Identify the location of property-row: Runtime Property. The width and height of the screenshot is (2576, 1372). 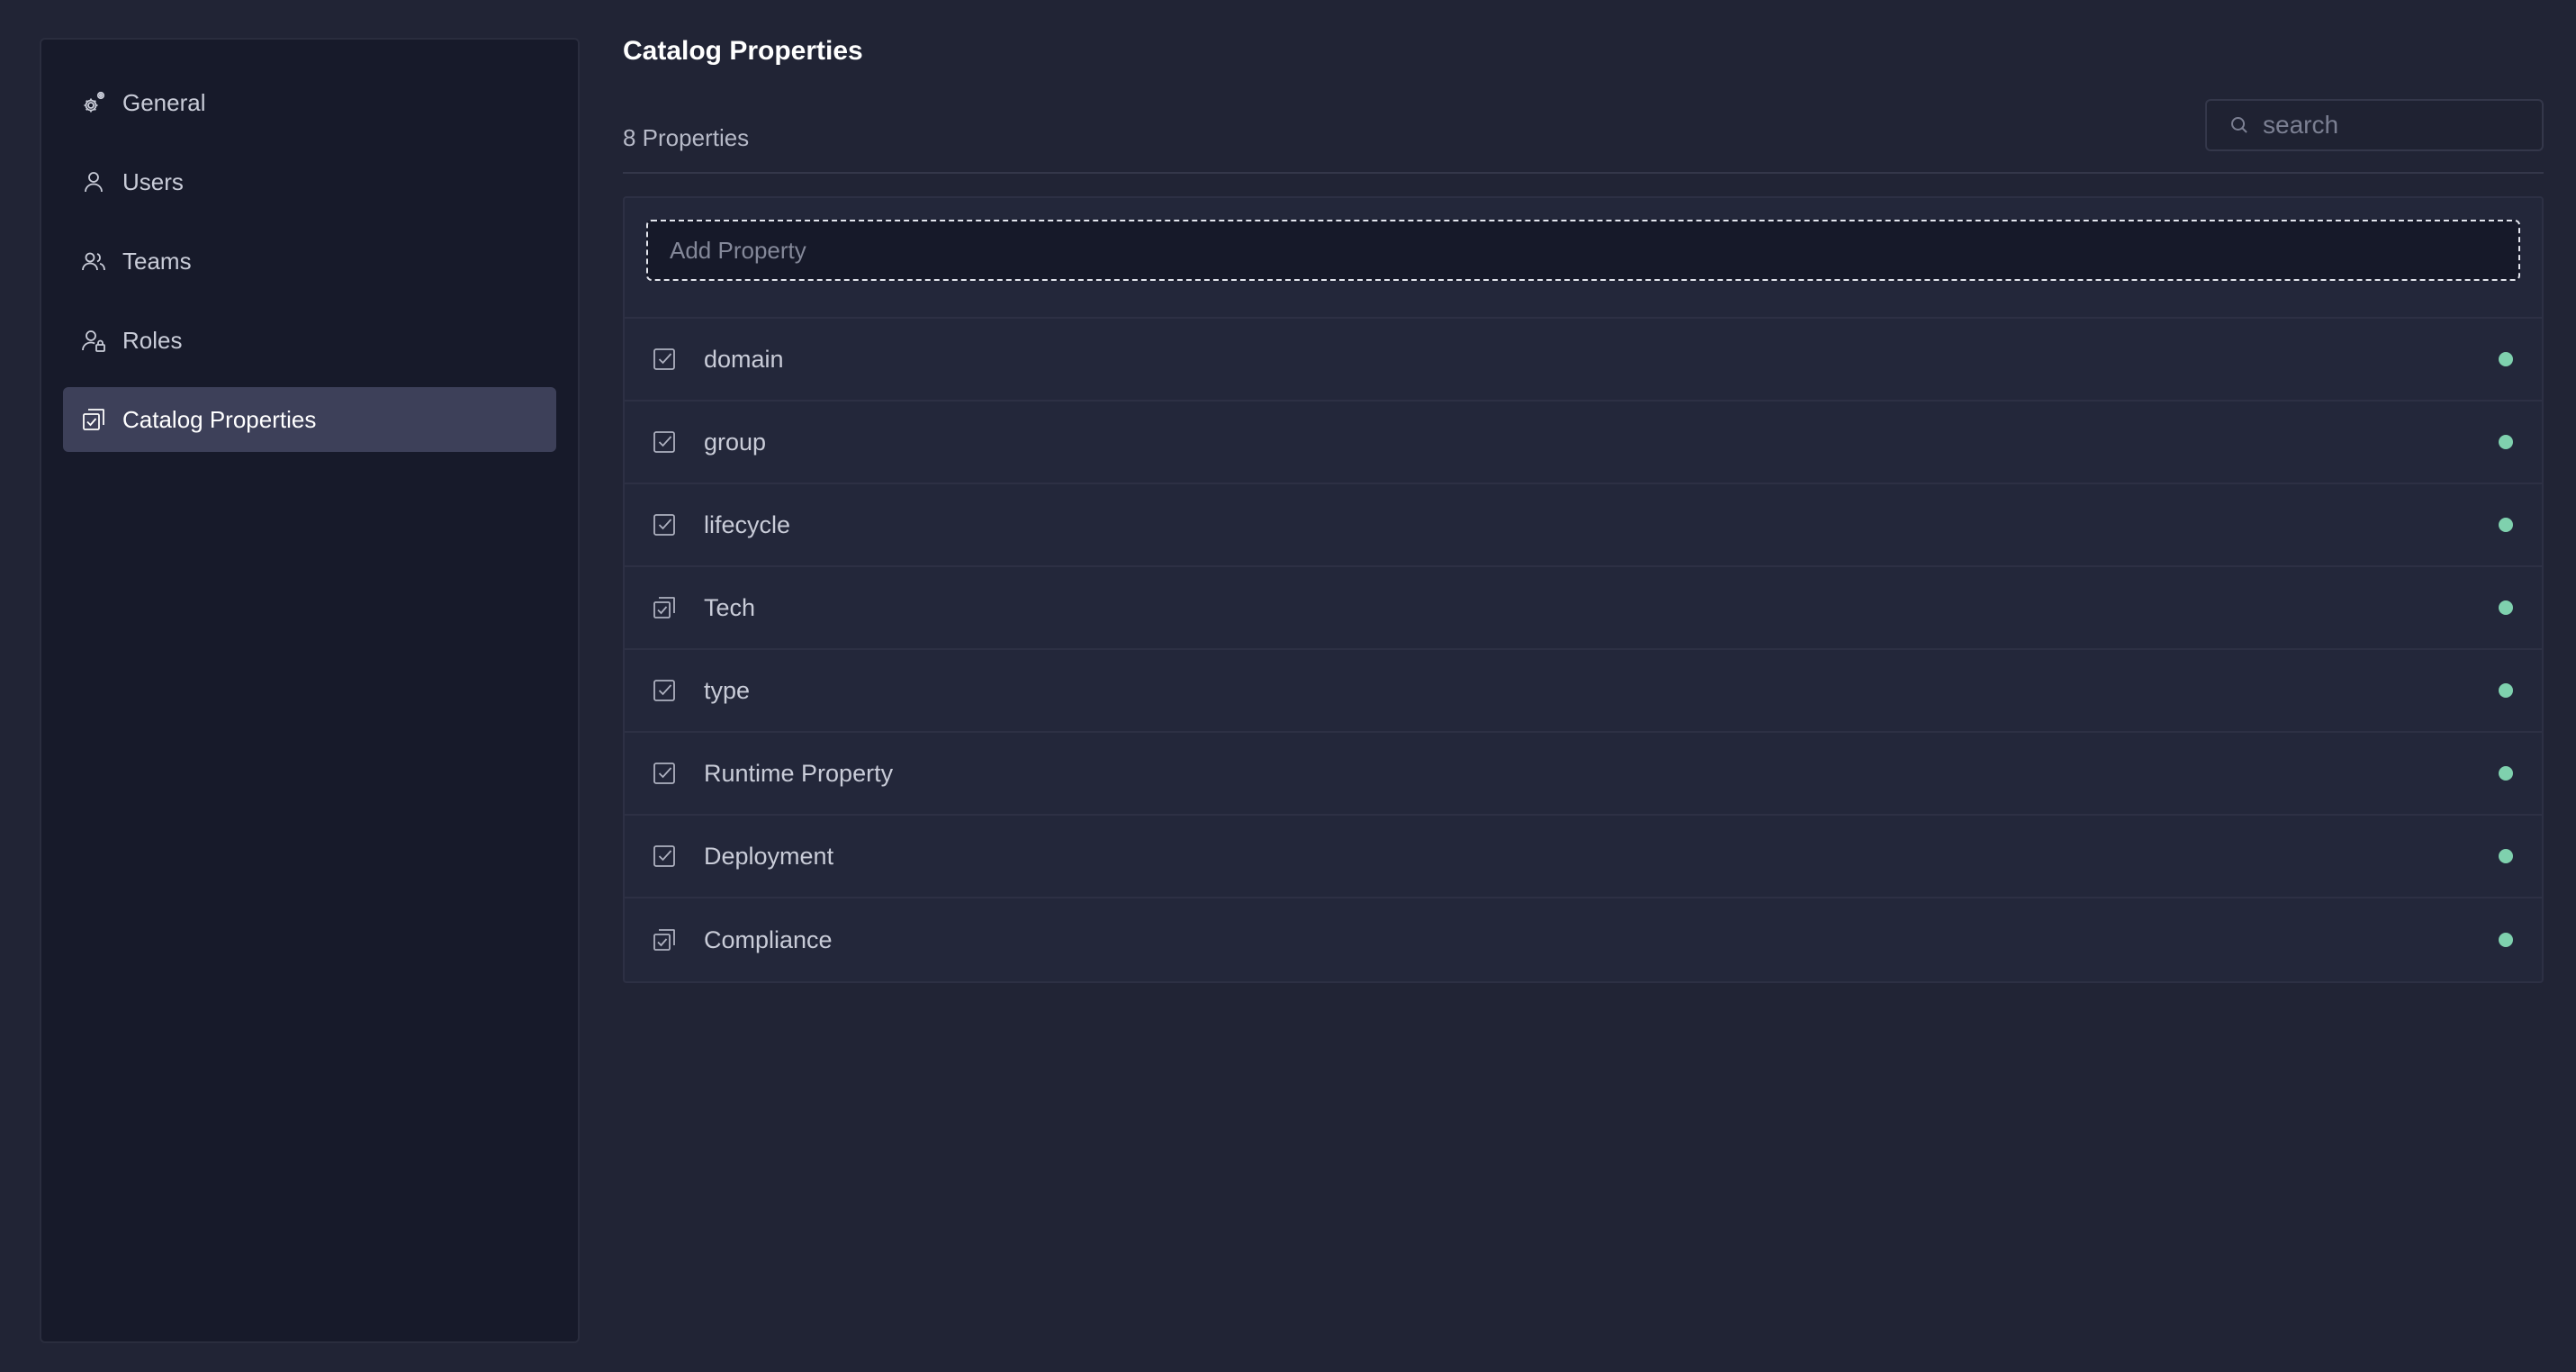
(1583, 774).